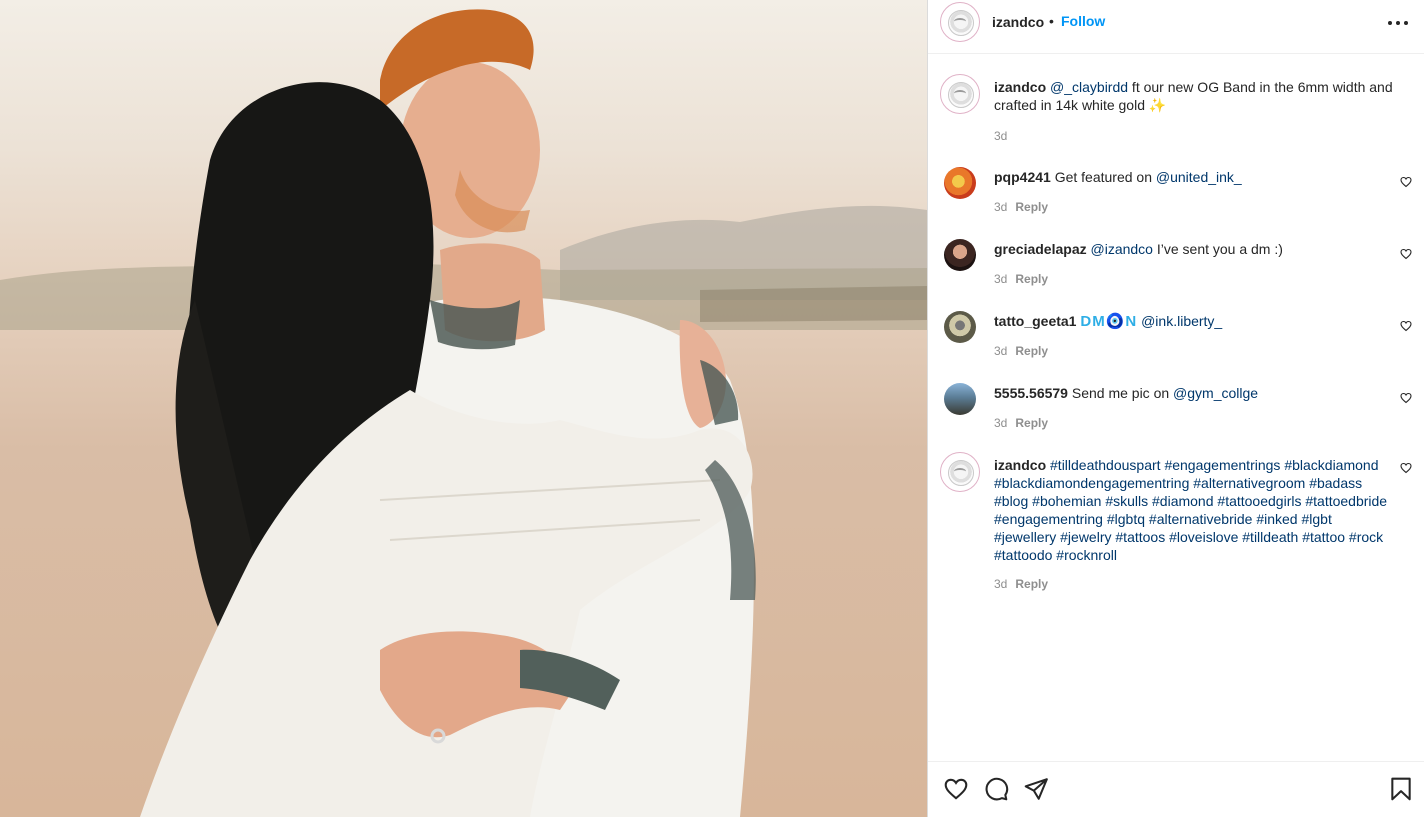 Image resolution: width=1424 pixels, height=817 pixels. I want to click on comment-mention: @united_ink_, so click(1199, 177).